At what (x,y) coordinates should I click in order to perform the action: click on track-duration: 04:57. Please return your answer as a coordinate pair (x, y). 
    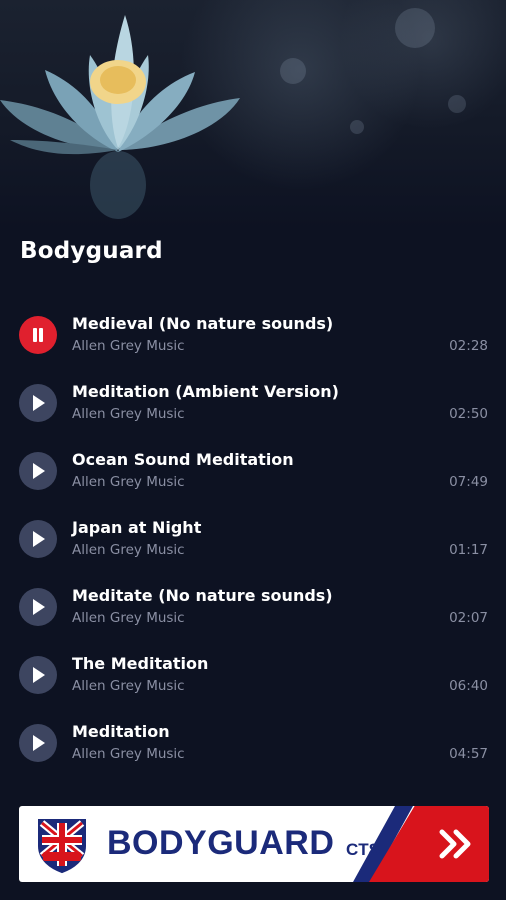
    Looking at the image, I should click on (468, 754).